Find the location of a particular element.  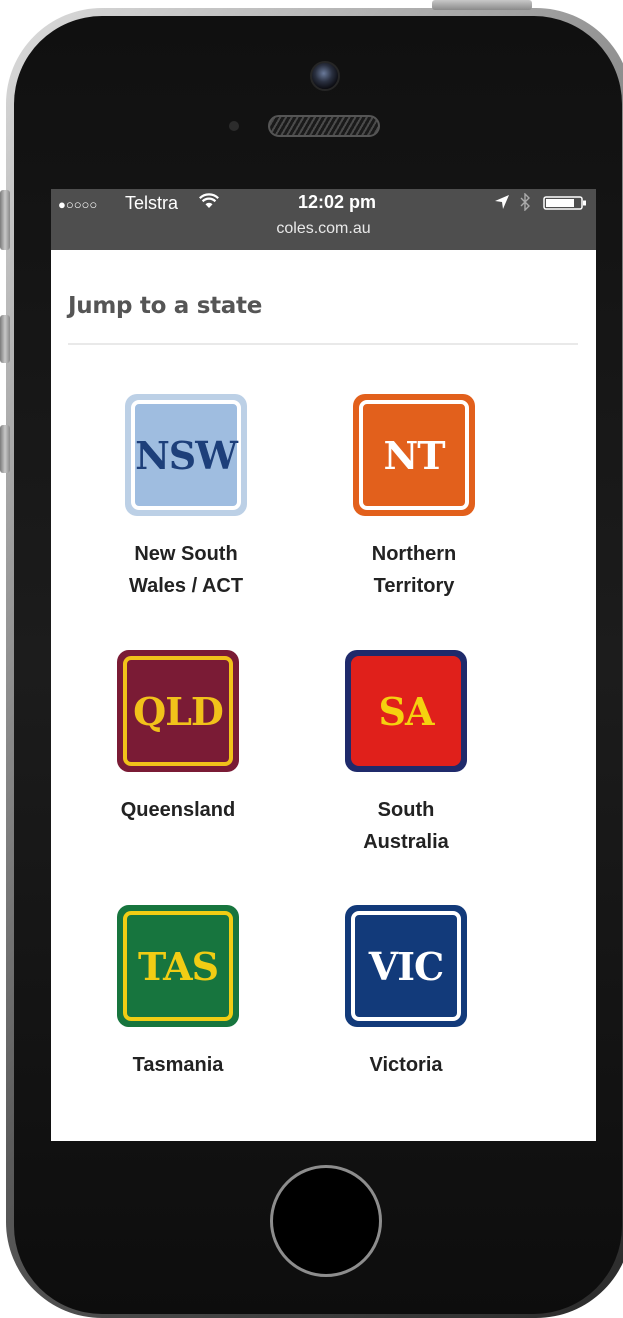

status-bar: ●○○○○ Telstra 12:02 pm coles.com.au is located at coordinates (323, 219).